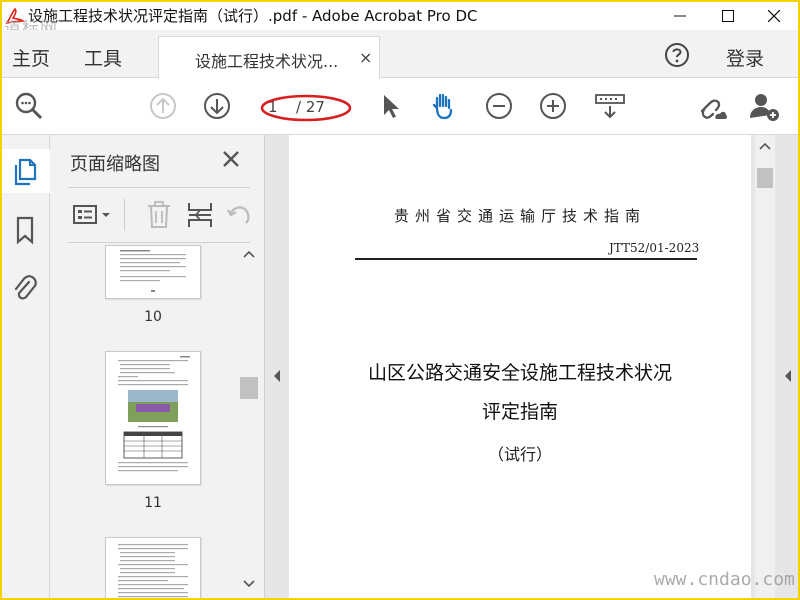  What do you see at coordinates (153, 317) in the screenshot?
I see `thumbnail-label-10: 10` at bounding box center [153, 317].